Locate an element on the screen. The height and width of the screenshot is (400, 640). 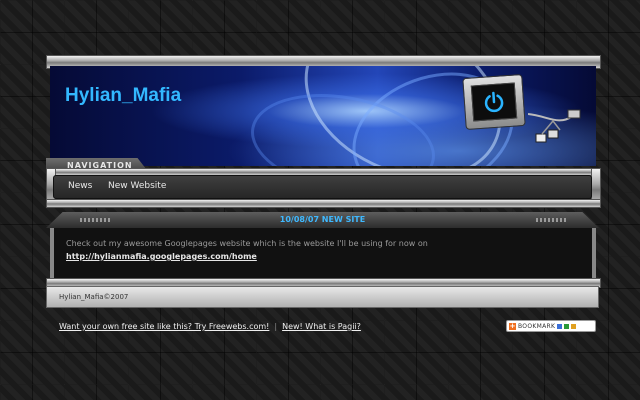
pagii-link: New! What is Pagii? is located at coordinates (321, 326).